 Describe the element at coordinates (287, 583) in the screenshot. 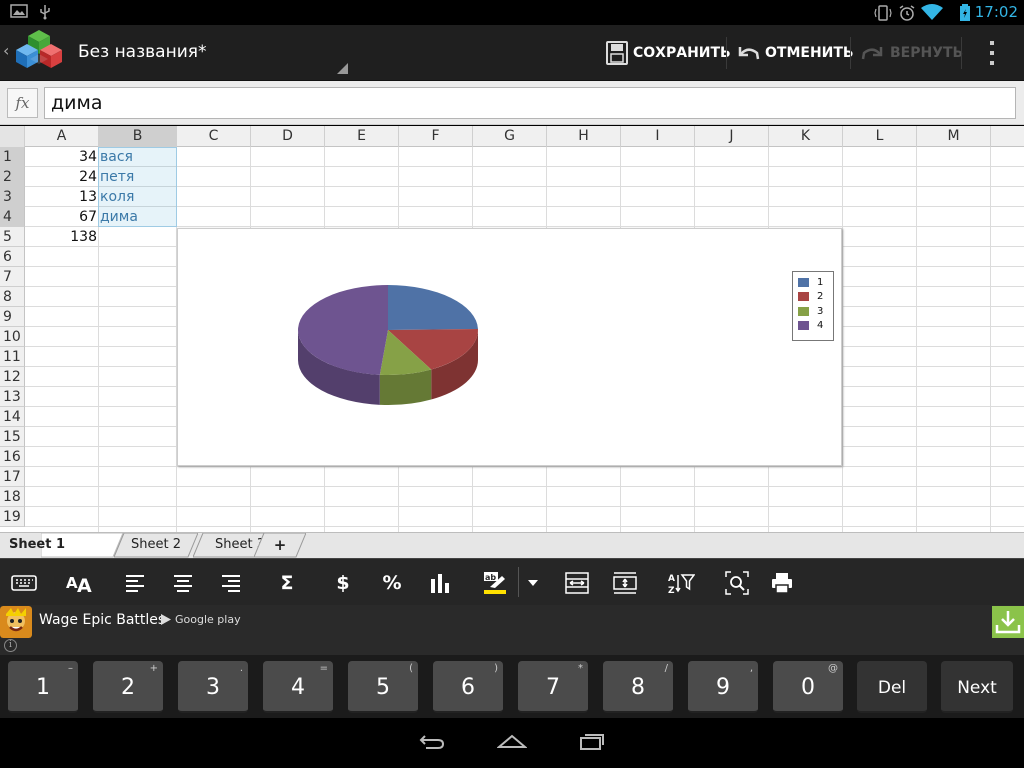

I see `autosum-button: Σ` at that location.